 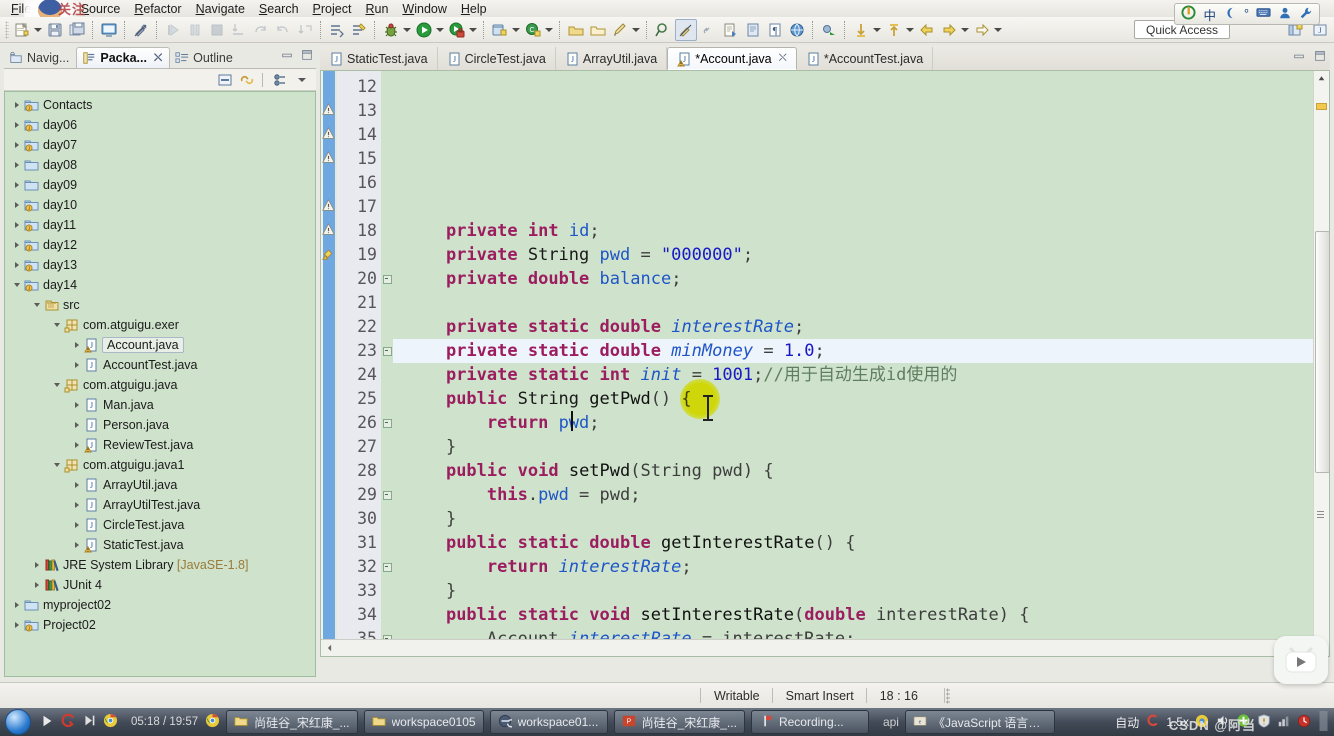 I want to click on link-with-editor-icon, so click(x=246, y=79).